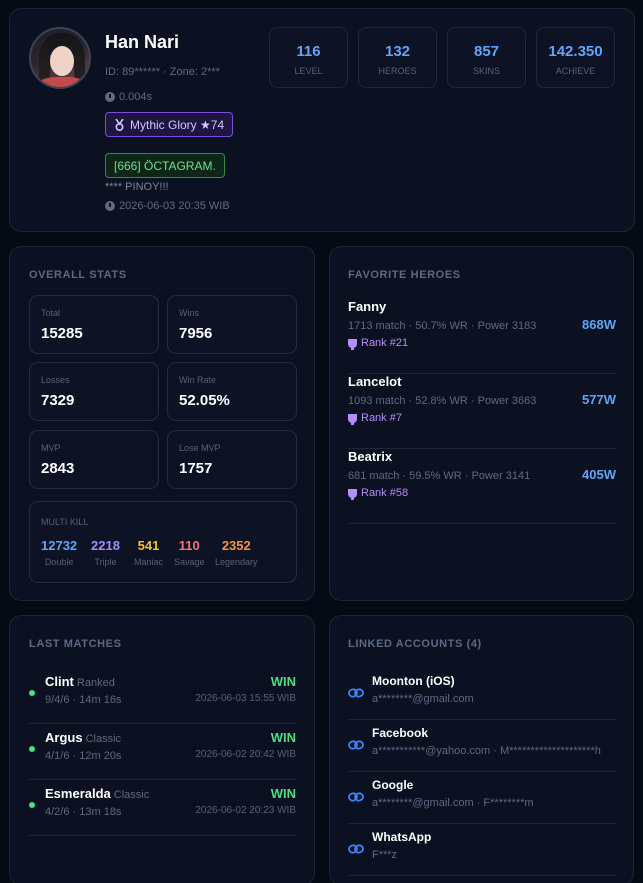 The width and height of the screenshot is (643, 883). I want to click on stat-box-label: Wins, so click(189, 313).